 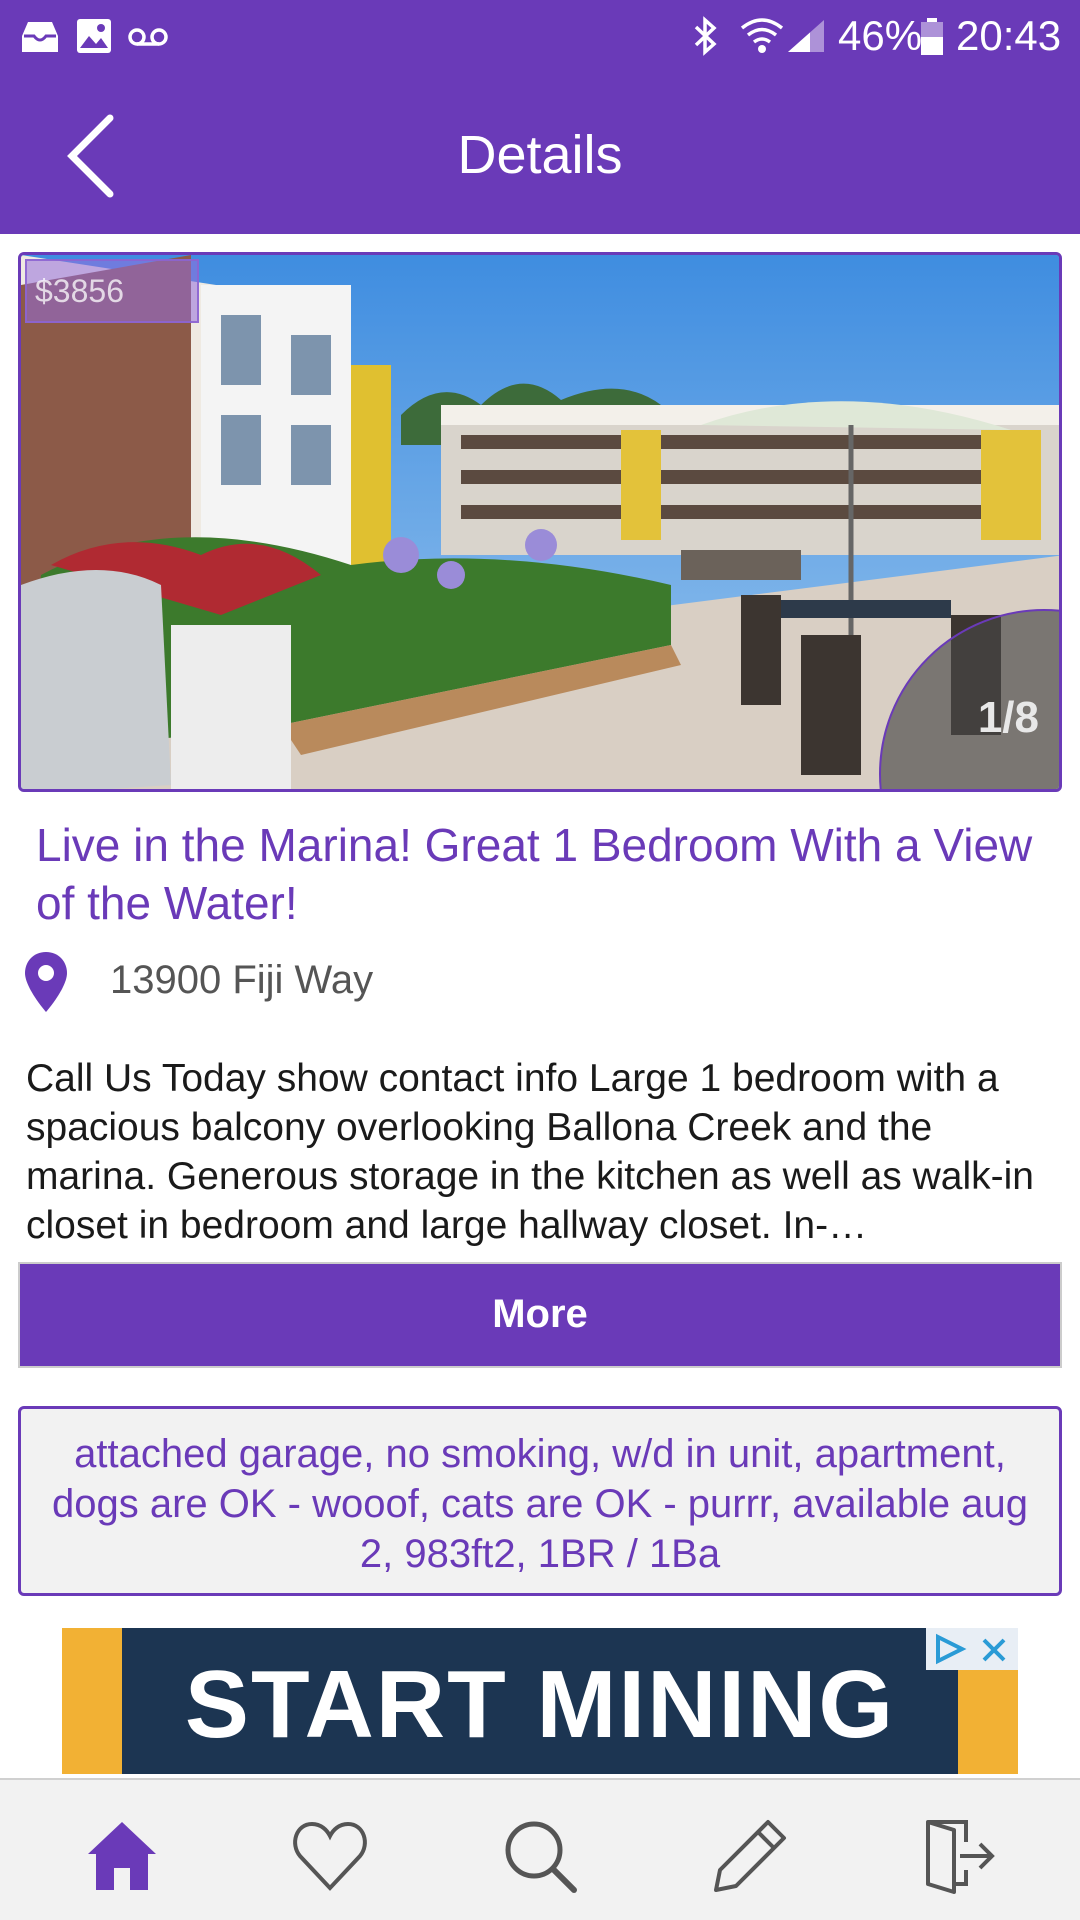 I want to click on photo-counter: 1/8, so click(x=1008, y=717).